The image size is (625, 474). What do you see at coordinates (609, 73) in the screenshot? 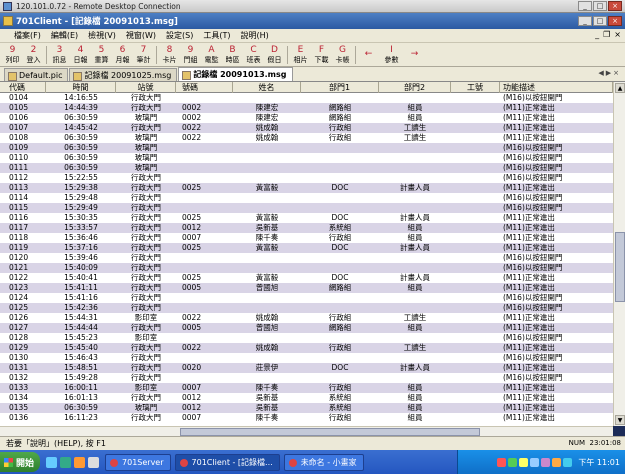
I see `tab-scroll-arrows-icon: ◀▶×` at bounding box center [609, 73].